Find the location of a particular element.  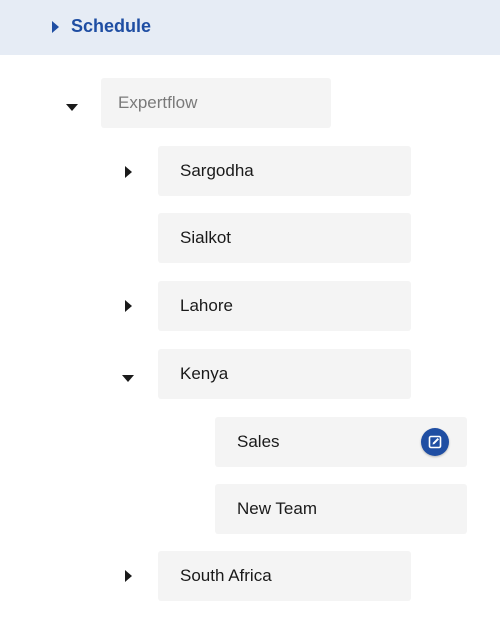

tree-node-label: Lahore is located at coordinates (206, 305).